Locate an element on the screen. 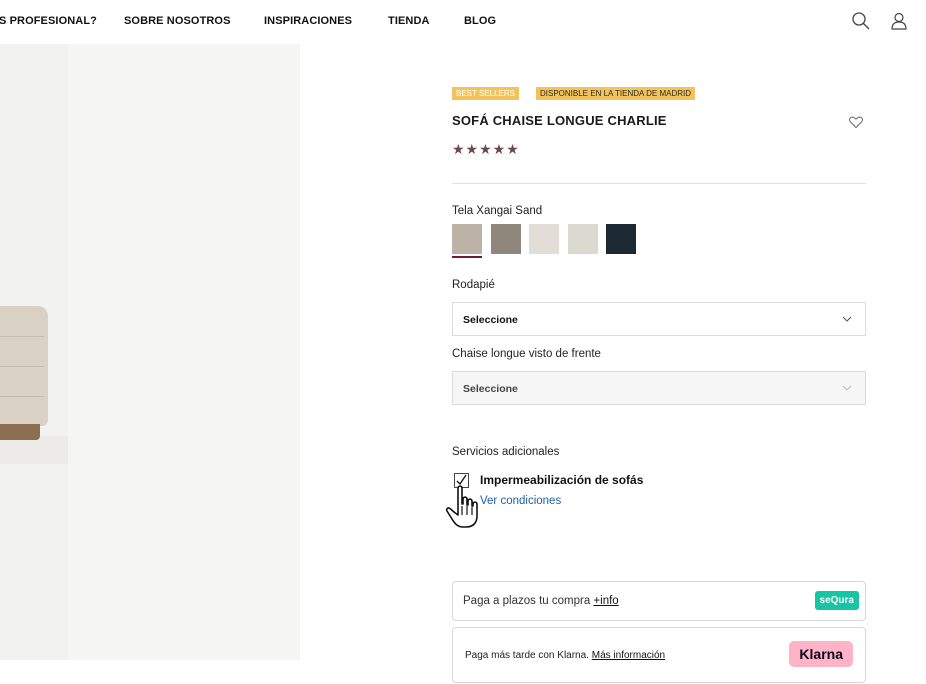 The height and width of the screenshot is (684, 926). rodapie-selected-value: Seleccione is located at coordinates (490, 320).